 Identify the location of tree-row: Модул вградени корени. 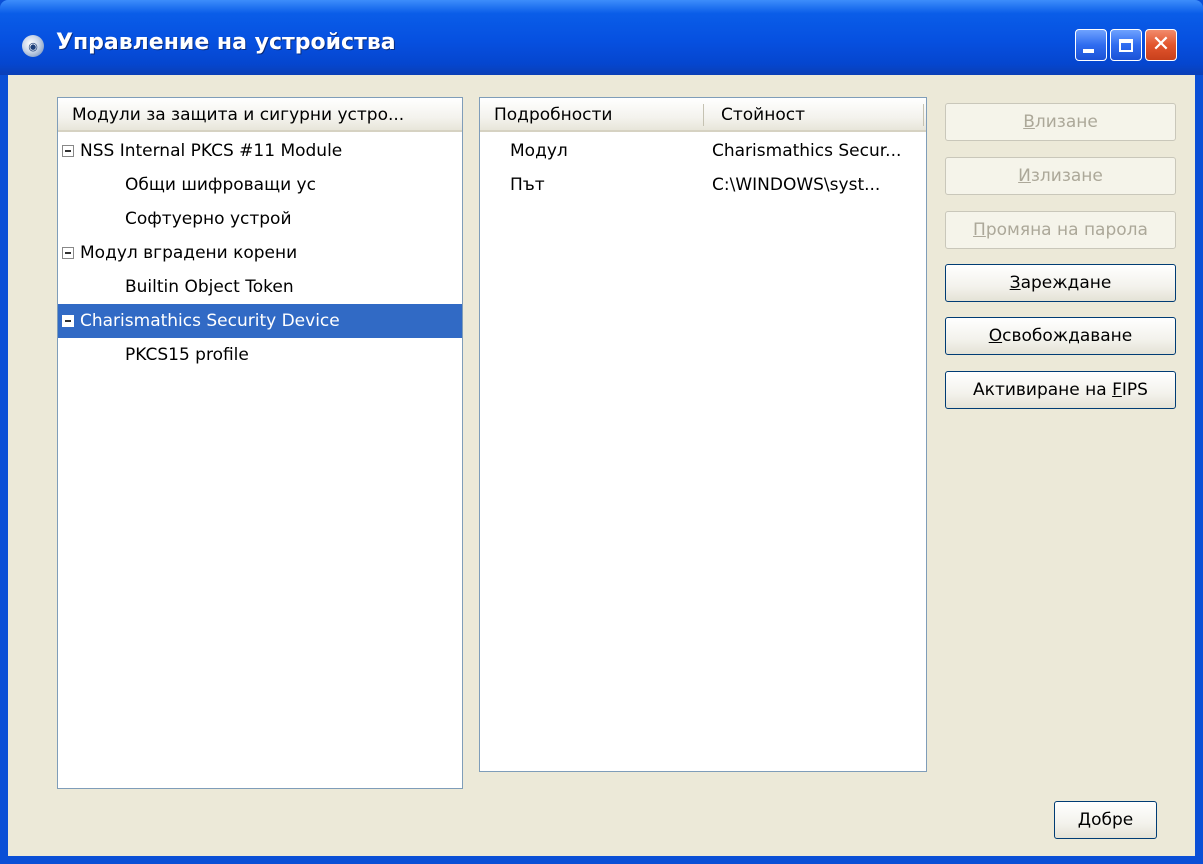
(260, 253).